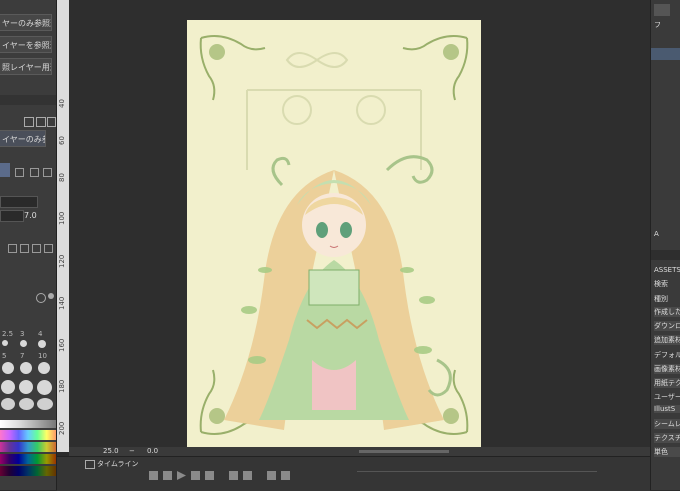 The height and width of the screenshot is (491, 680). Describe the element at coordinates (667, 409) in the screenshot. I see `category-item: IllustS` at that location.